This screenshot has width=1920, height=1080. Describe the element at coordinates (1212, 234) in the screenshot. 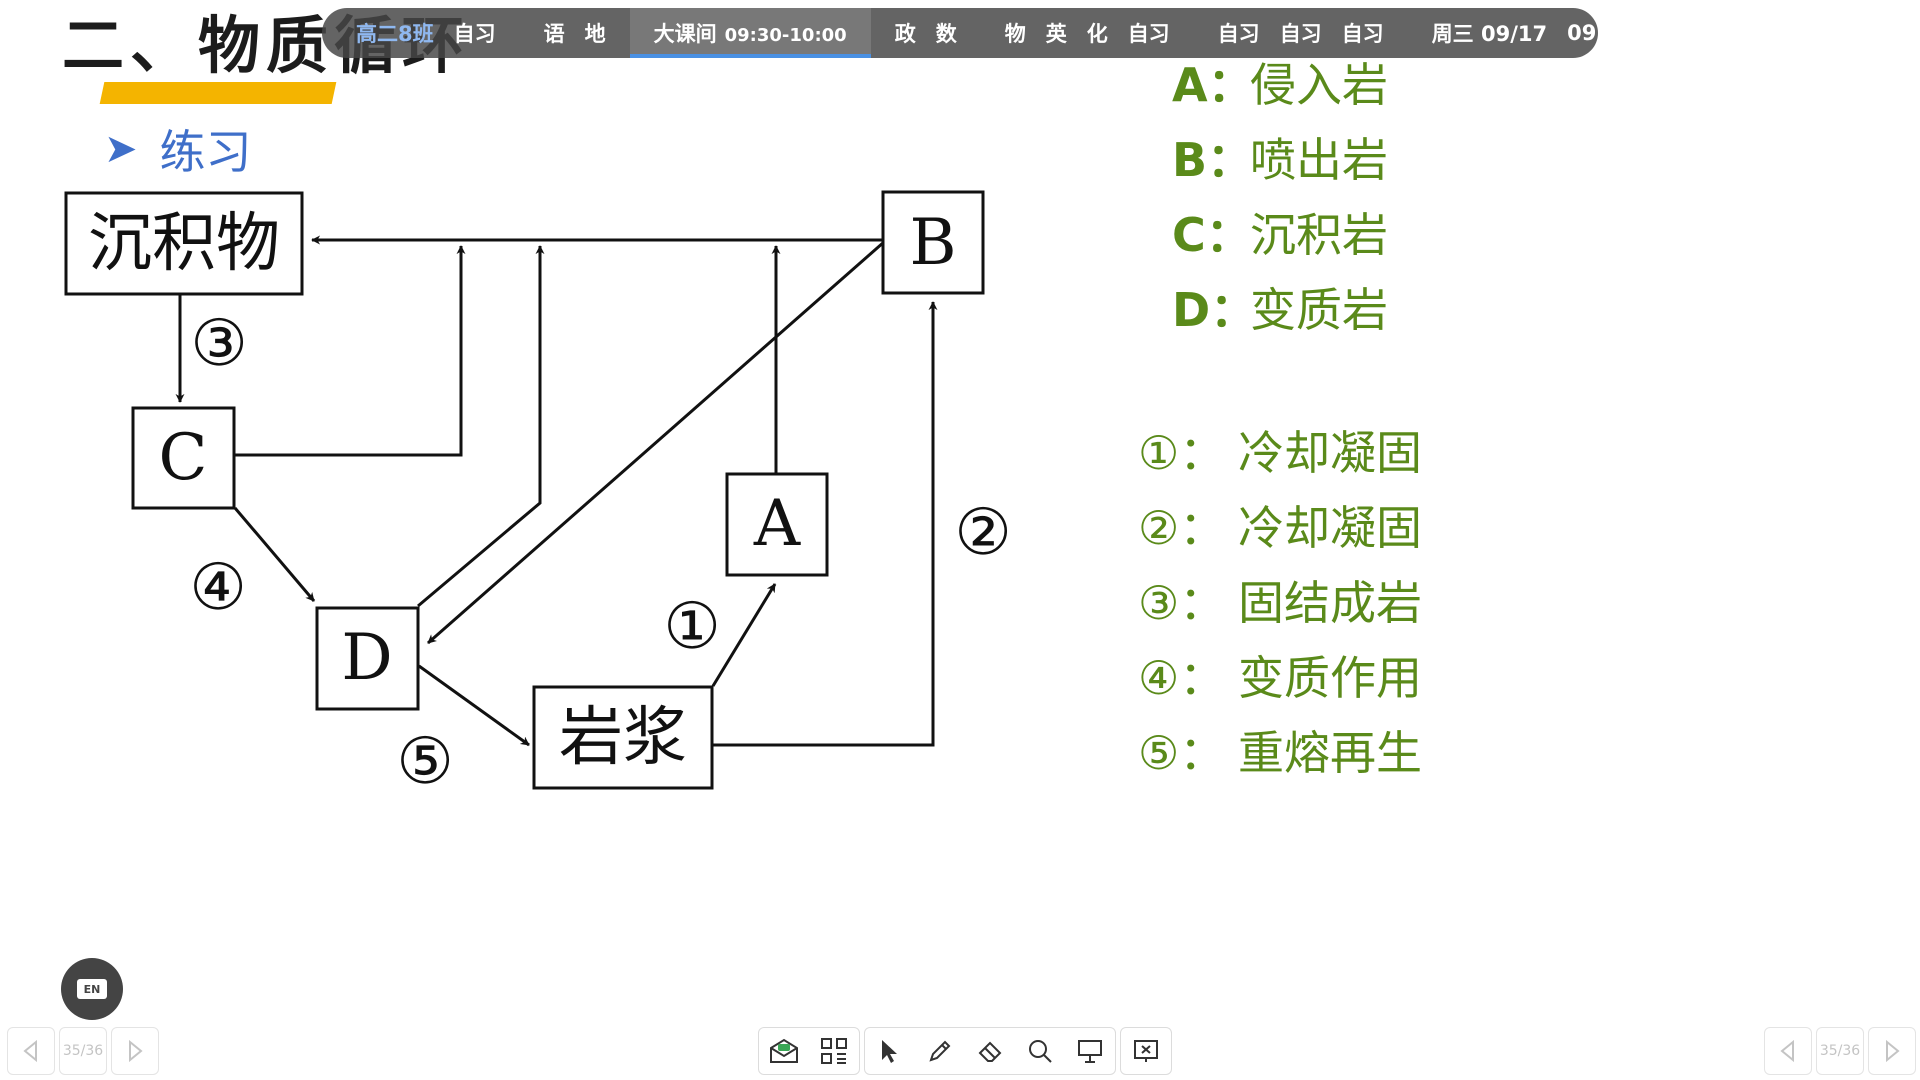

I see `answer-key: C：` at that location.